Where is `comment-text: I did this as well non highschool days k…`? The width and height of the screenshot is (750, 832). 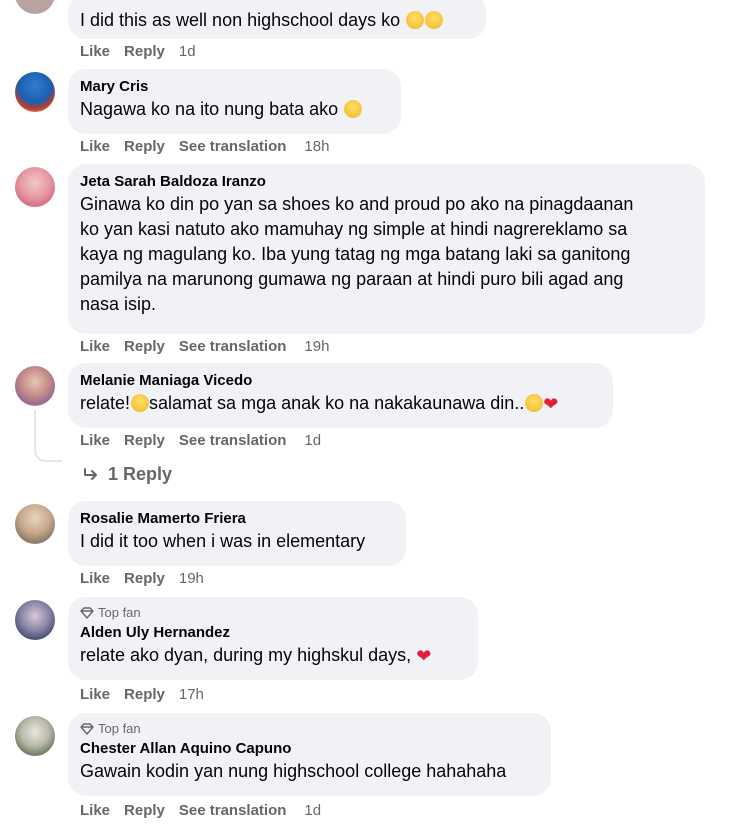 comment-text: I did this as well non highschool days k… is located at coordinates (240, 20).